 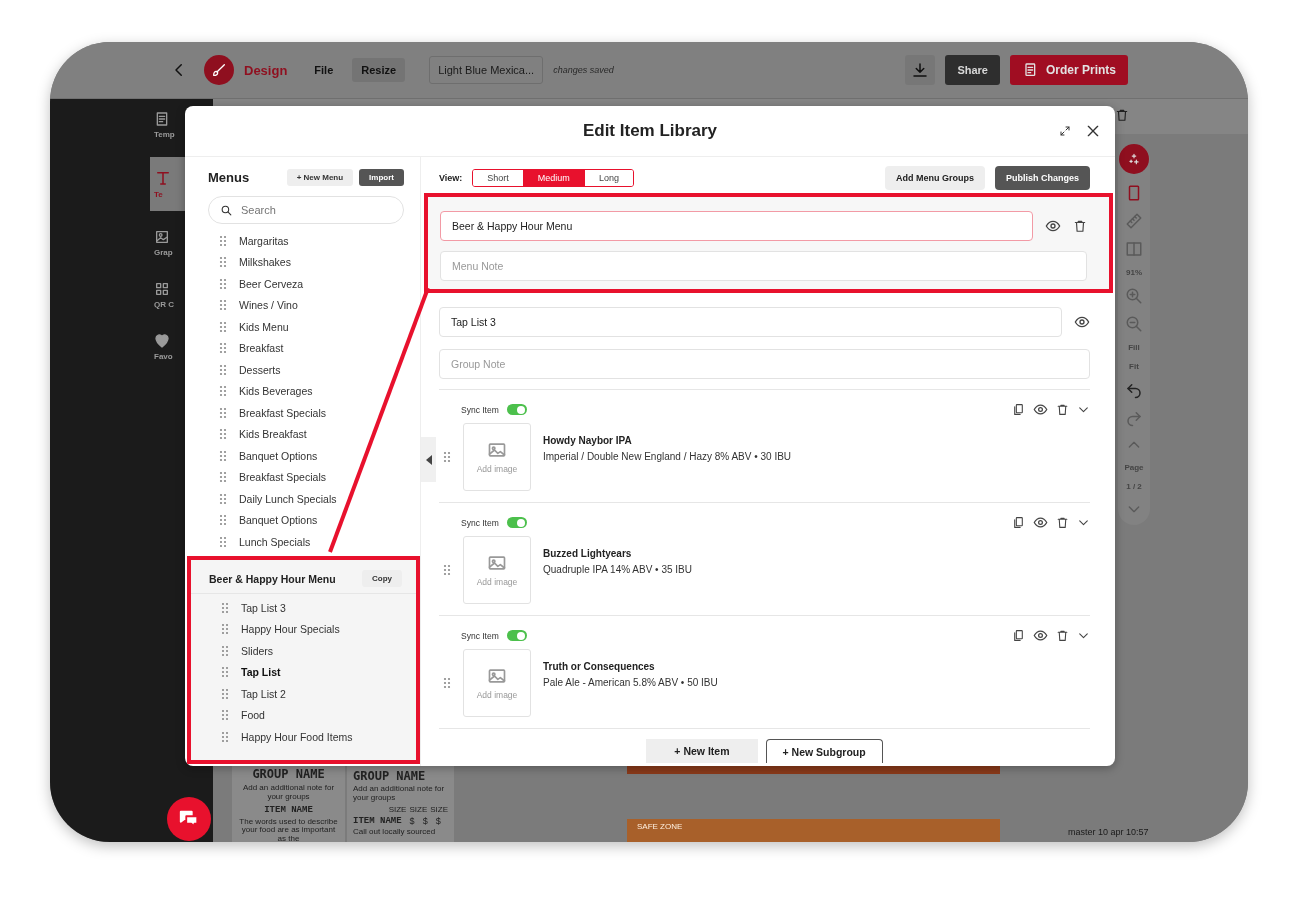 I want to click on menu-note-field: Menu Note, so click(x=763, y=266).